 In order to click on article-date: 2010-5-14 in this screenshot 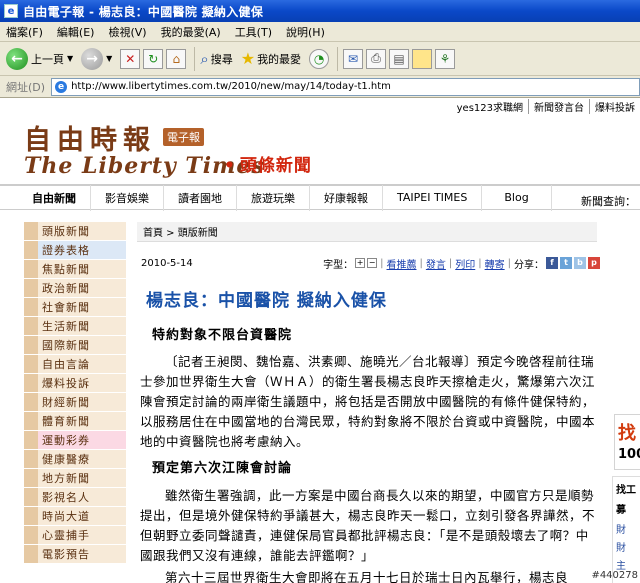, I will do `click(167, 263)`.